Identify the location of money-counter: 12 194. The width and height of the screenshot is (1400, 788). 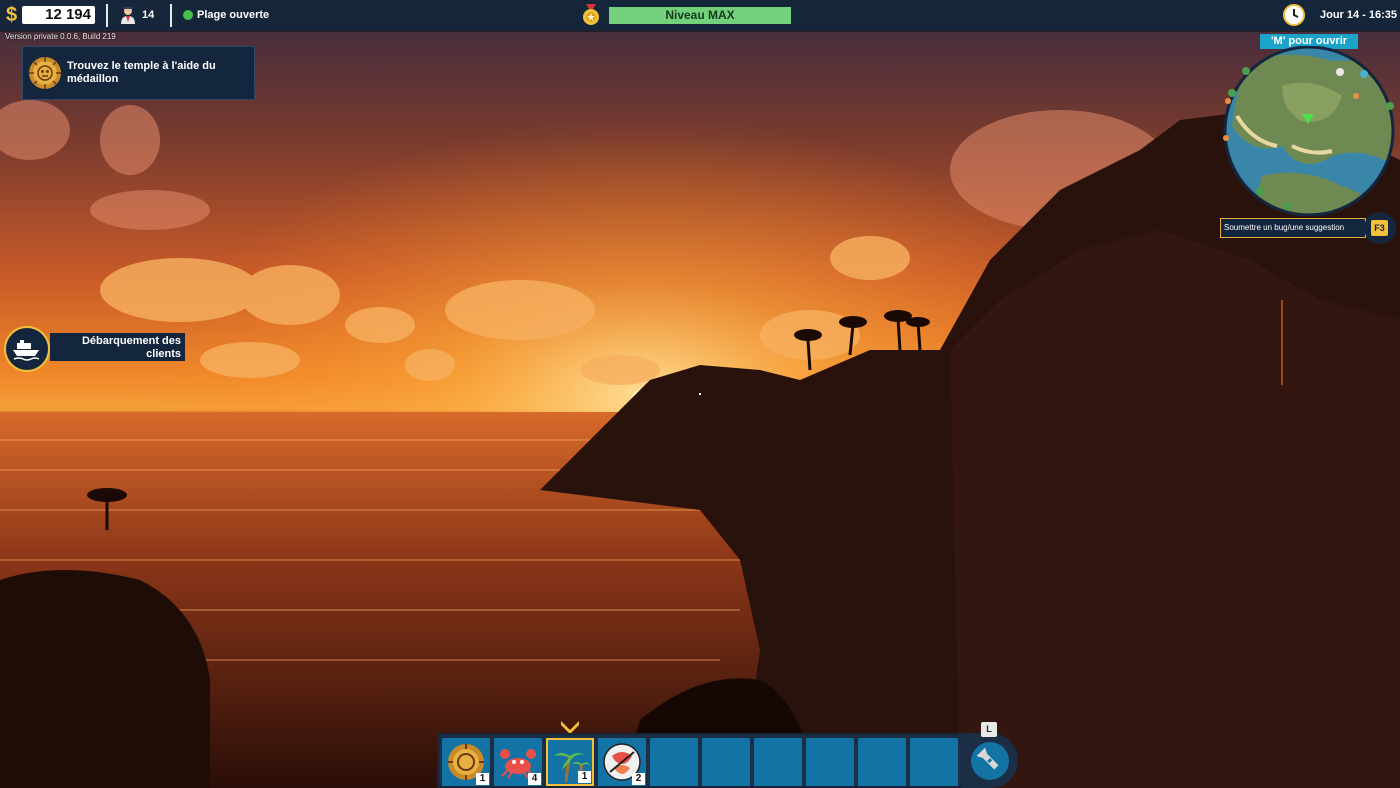
(58, 15).